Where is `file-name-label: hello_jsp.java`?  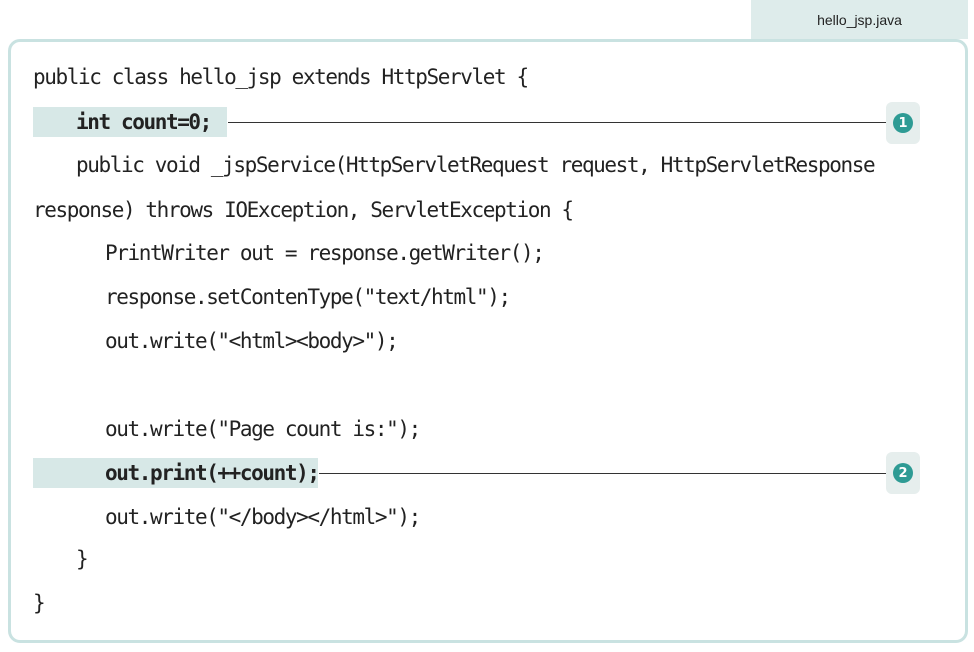
file-name-label: hello_jsp.java is located at coordinates (859, 19).